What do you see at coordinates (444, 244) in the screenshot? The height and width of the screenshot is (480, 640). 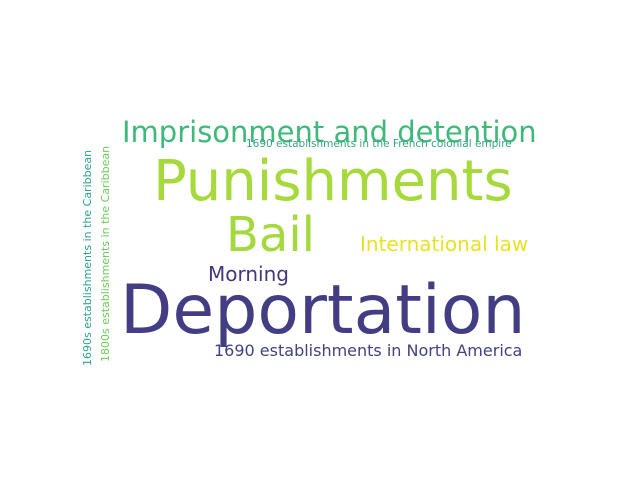 I see `word-international-law: International law` at bounding box center [444, 244].